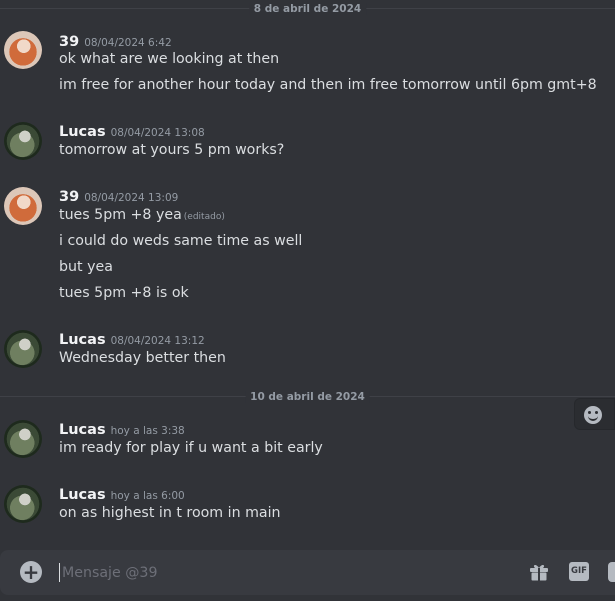 The width and height of the screenshot is (615, 601). Describe the element at coordinates (131, 198) in the screenshot. I see `timestamp: 08/04/2024 13:09` at that location.